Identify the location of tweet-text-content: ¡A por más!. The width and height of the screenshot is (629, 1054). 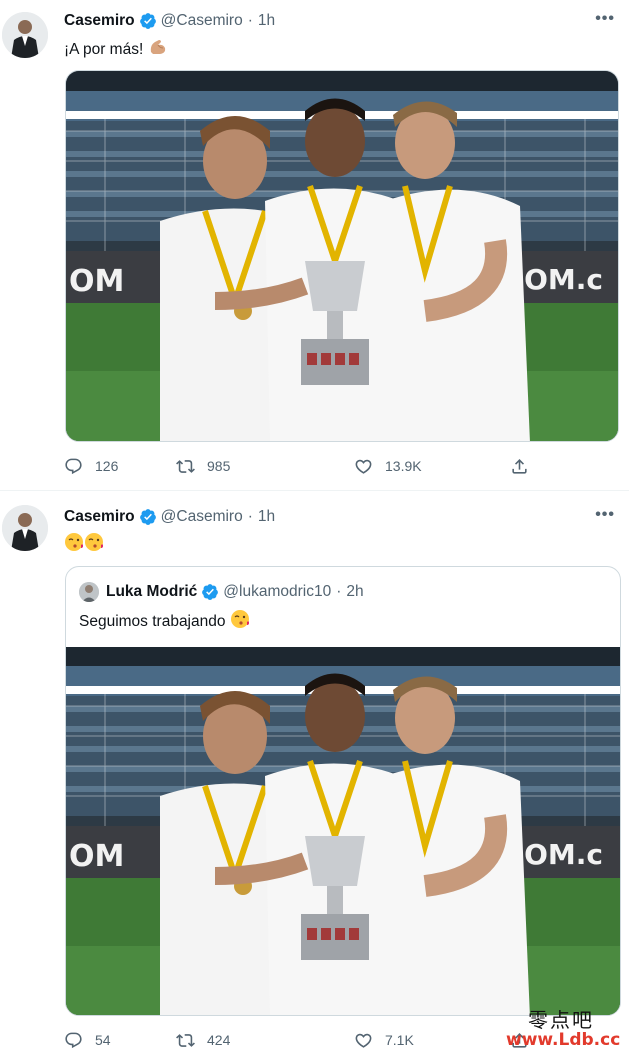
(106, 49).